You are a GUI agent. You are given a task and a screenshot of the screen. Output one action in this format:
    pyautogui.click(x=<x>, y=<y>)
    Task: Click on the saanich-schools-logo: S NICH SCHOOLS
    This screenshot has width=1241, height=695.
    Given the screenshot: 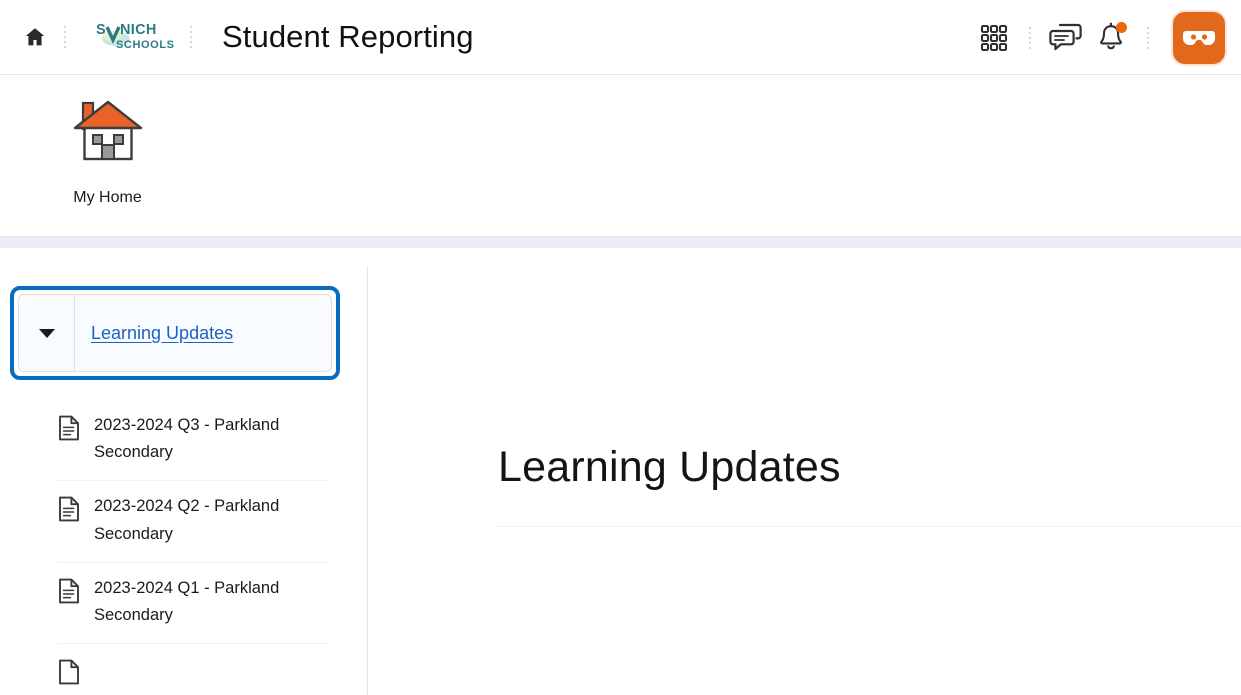 What is the action you would take?
    pyautogui.click(x=128, y=37)
    